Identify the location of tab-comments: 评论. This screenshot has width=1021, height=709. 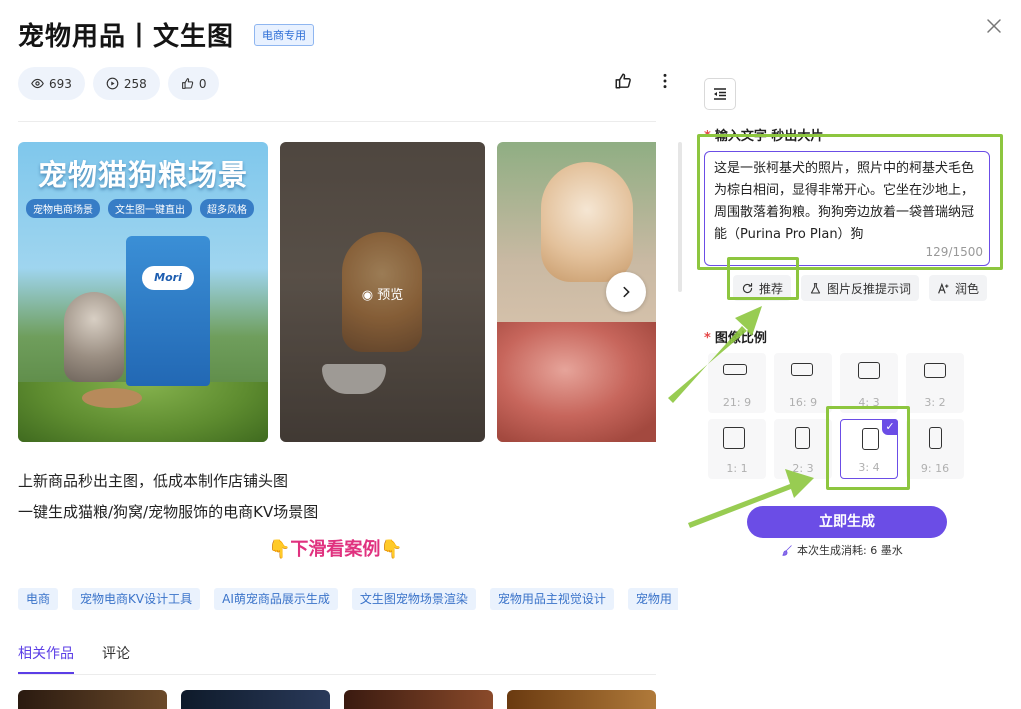
(116, 658).